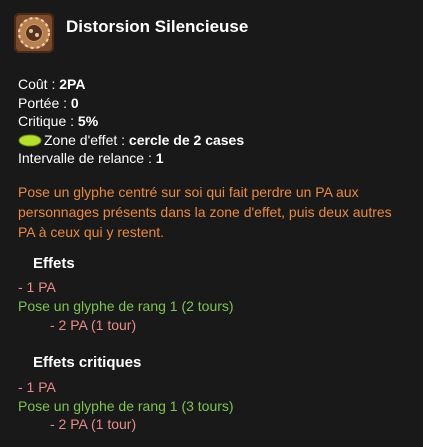 The height and width of the screenshot is (447, 423). What do you see at coordinates (159, 158) in the screenshot?
I see `stat-cooldown-value: 1` at bounding box center [159, 158].